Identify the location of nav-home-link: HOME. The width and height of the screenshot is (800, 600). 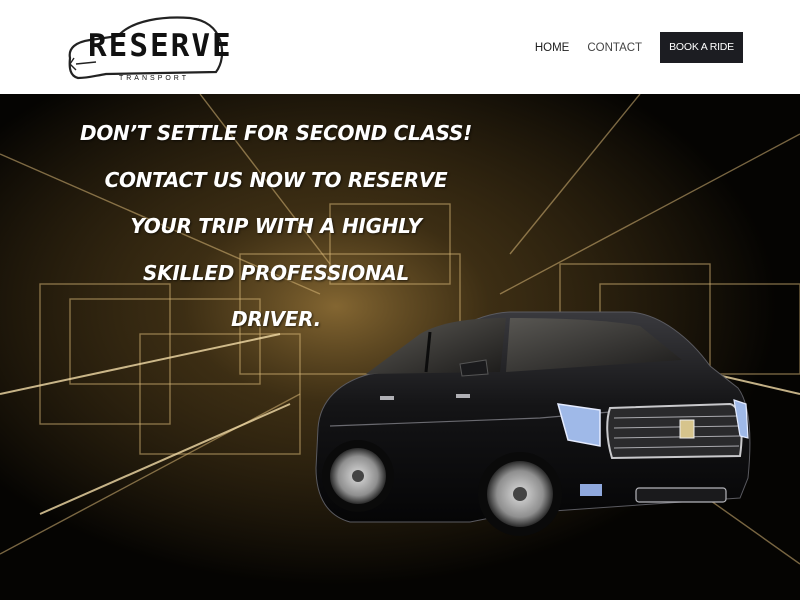
(552, 48).